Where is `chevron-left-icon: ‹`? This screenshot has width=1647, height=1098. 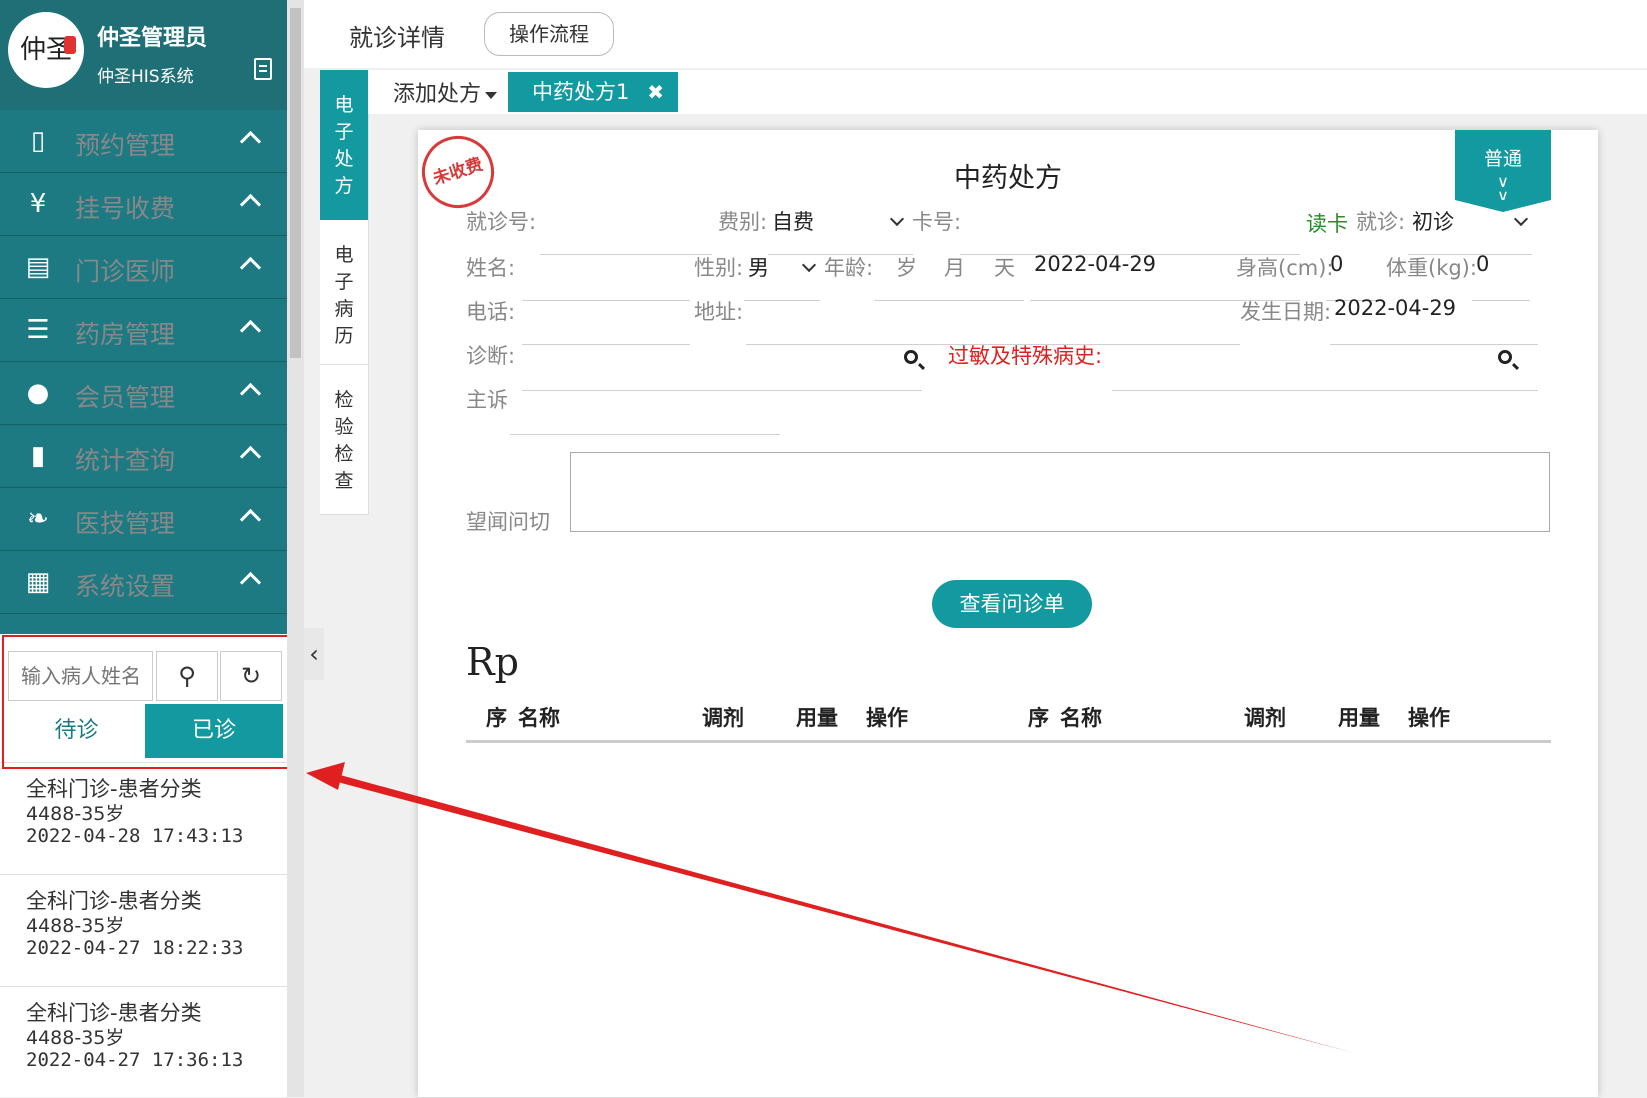 chevron-left-icon: ‹ is located at coordinates (314, 654).